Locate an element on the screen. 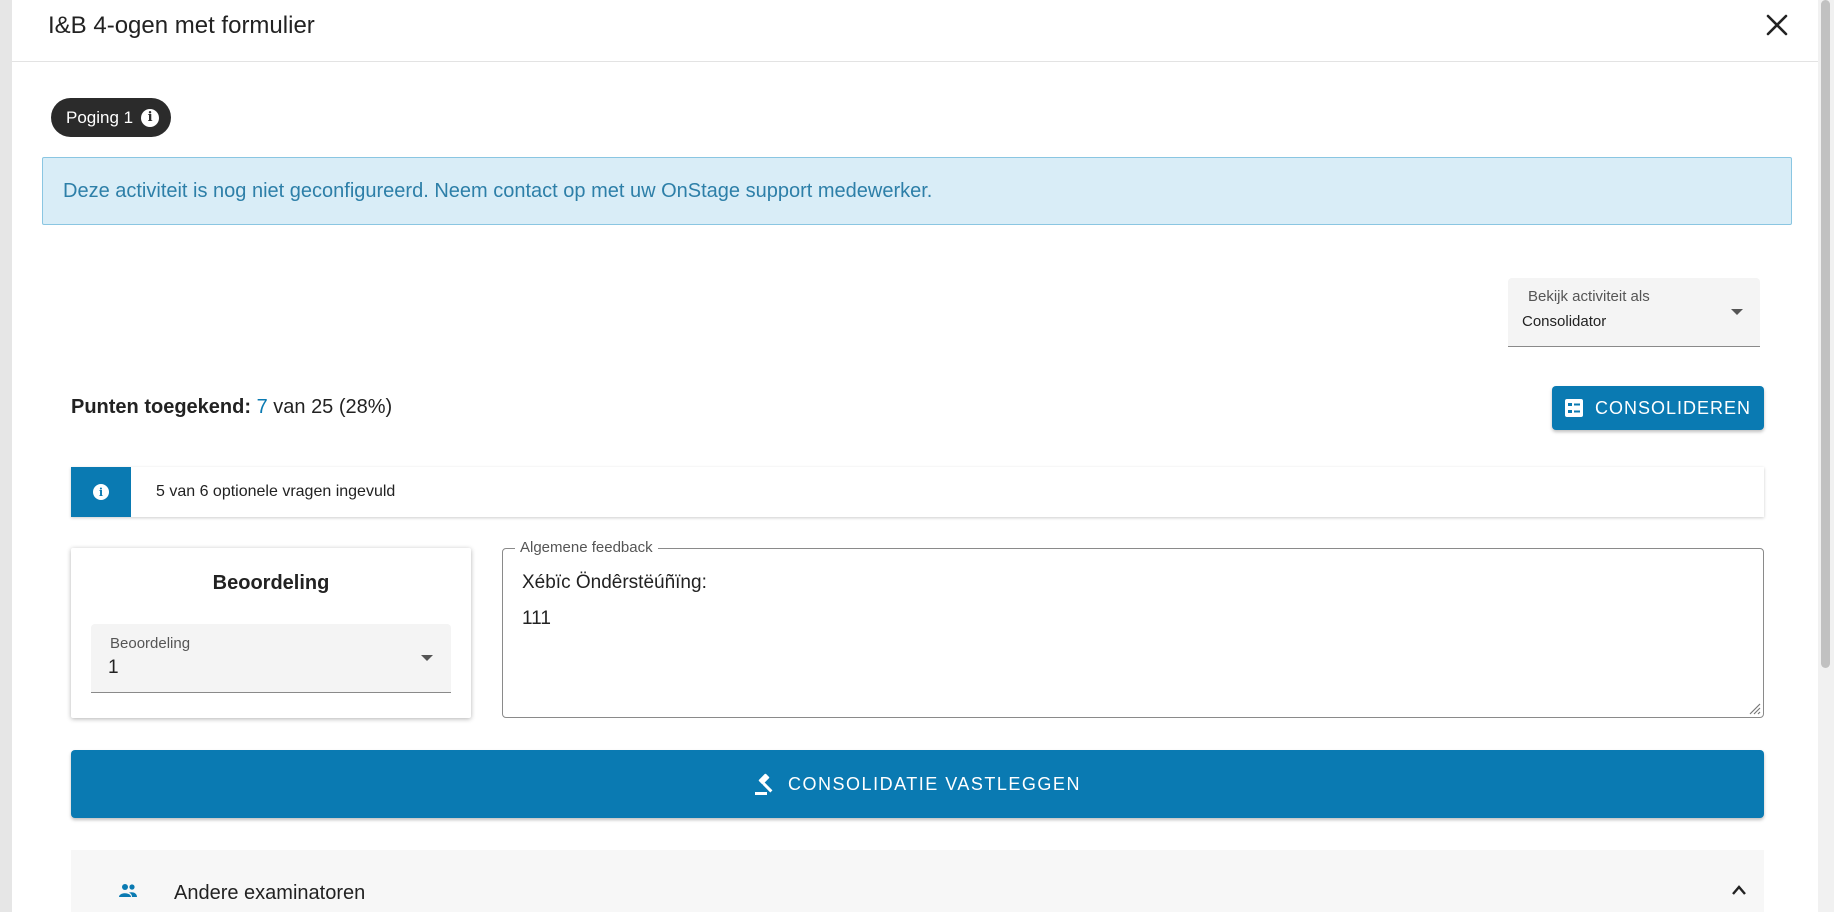 The image size is (1834, 912). assessment-select: Beoordeling 1 is located at coordinates (271, 658).